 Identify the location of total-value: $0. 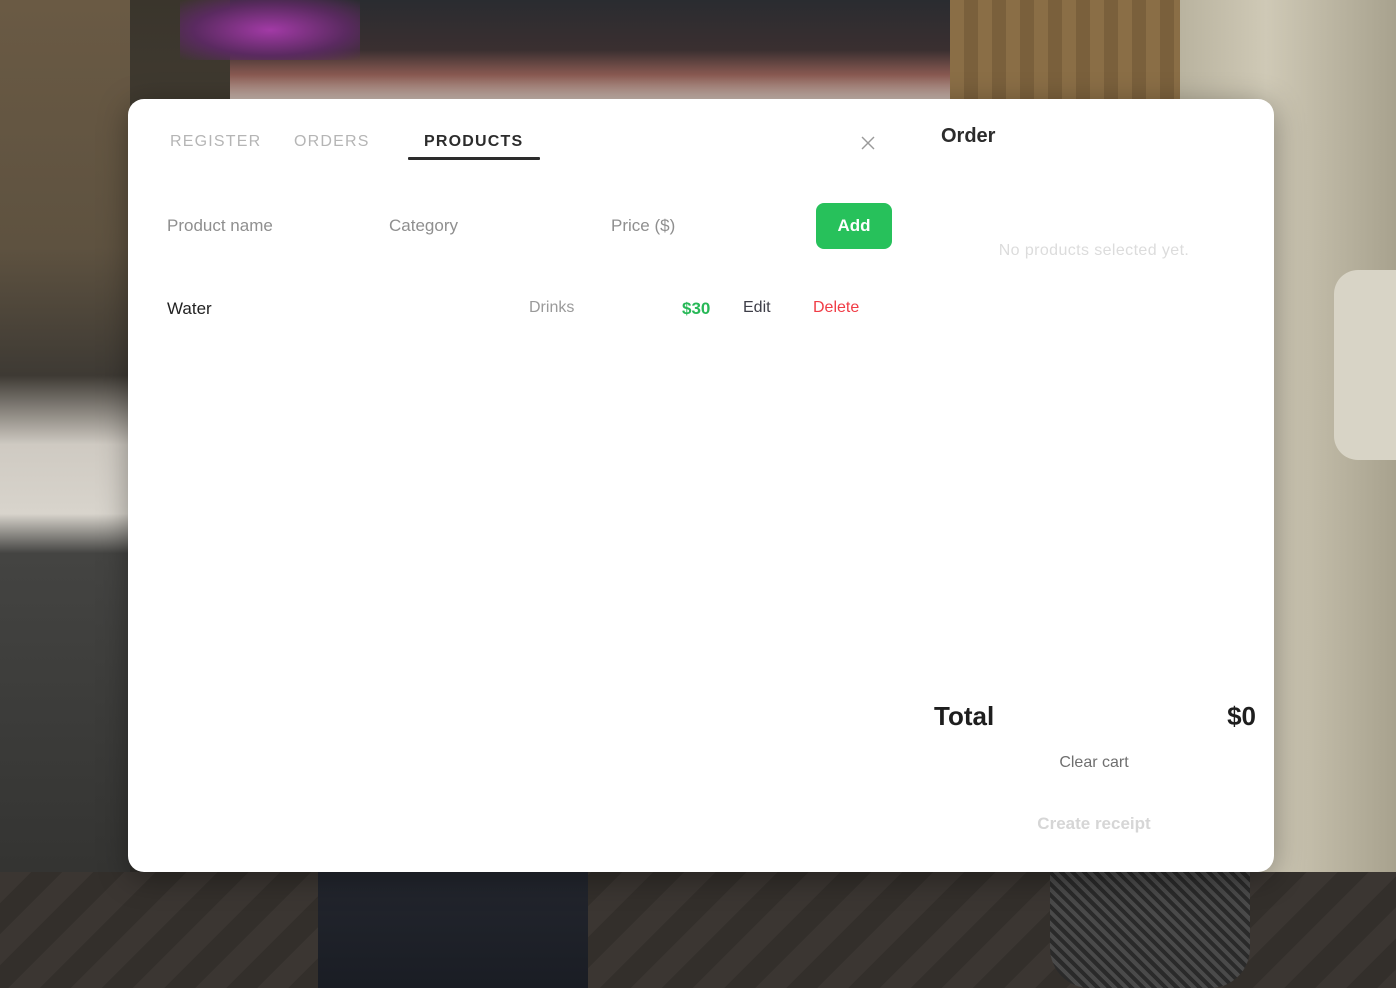
(1241, 716).